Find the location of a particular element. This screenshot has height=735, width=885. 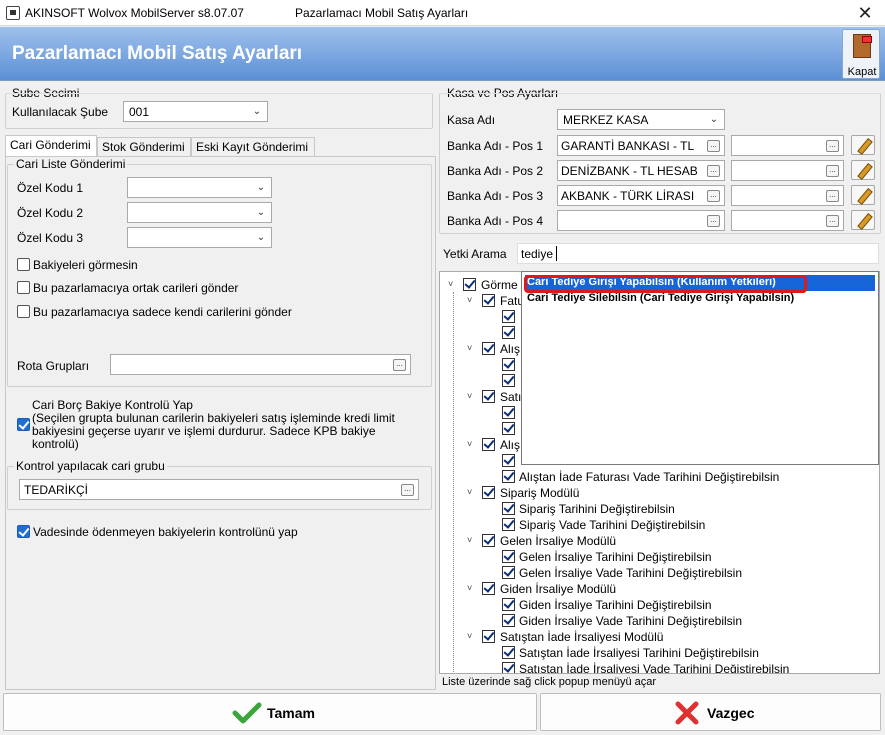

tree-node: Giden İrsaliye Modülü is located at coordinates (558, 589).